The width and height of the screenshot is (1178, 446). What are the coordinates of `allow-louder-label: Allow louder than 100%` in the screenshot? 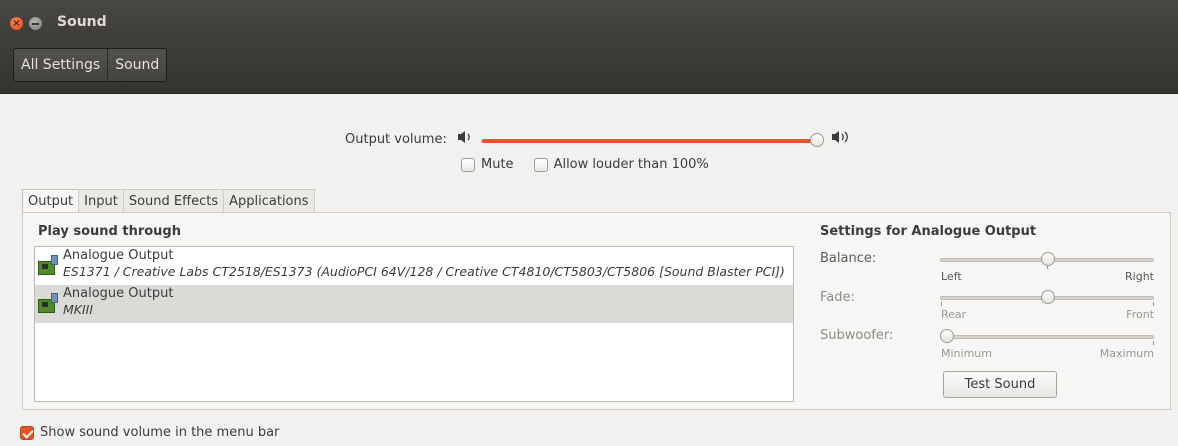 It's located at (631, 164).